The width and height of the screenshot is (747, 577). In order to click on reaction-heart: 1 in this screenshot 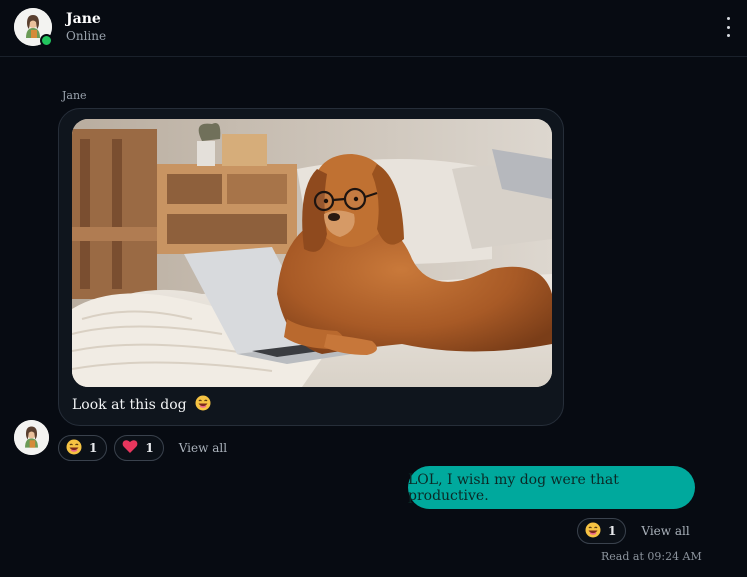, I will do `click(139, 448)`.